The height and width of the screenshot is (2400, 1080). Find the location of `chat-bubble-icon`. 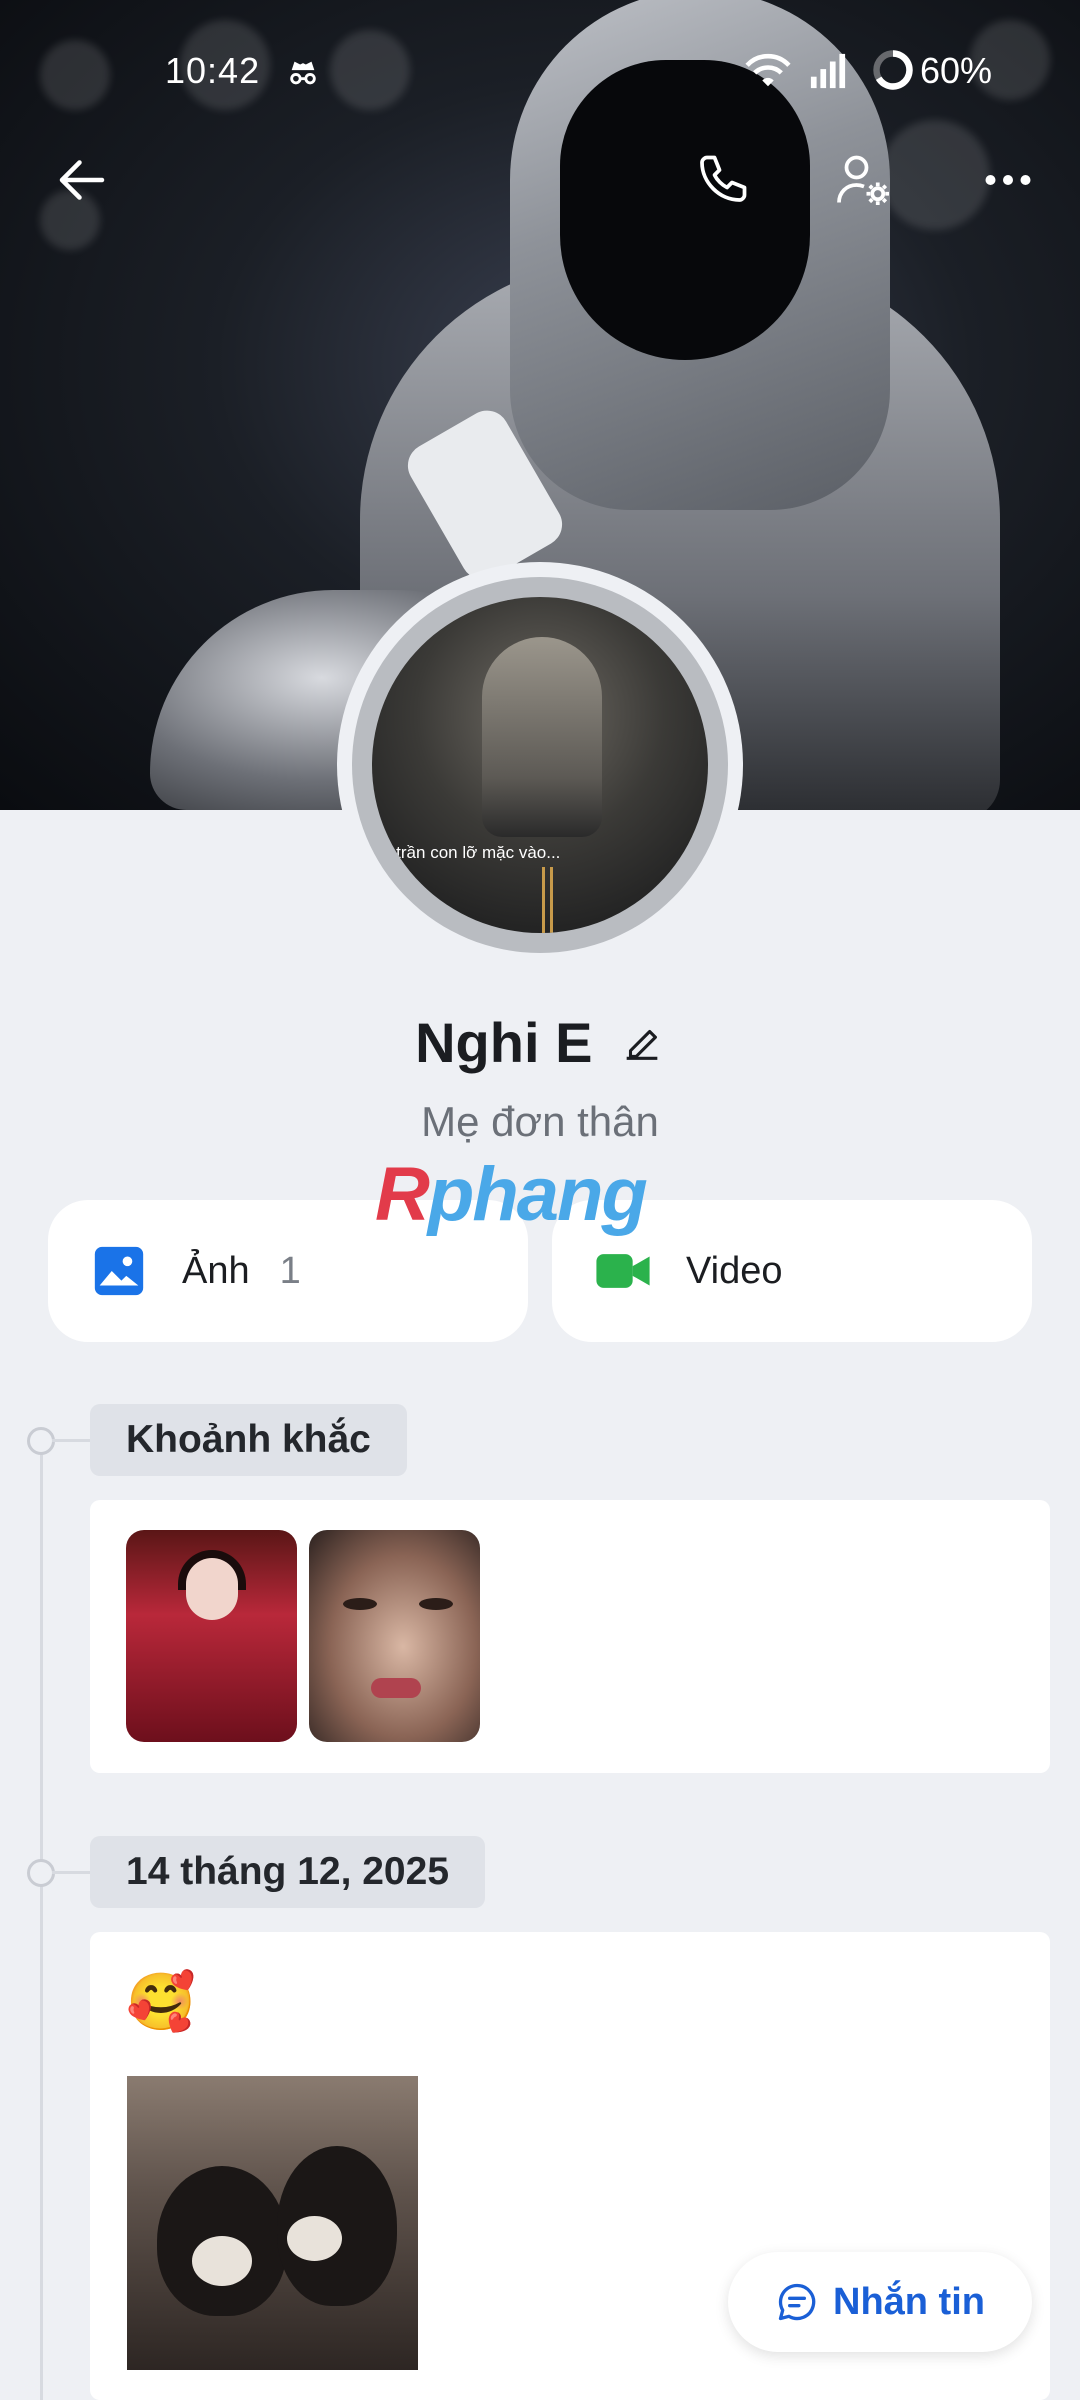

chat-bubble-icon is located at coordinates (797, 2302).